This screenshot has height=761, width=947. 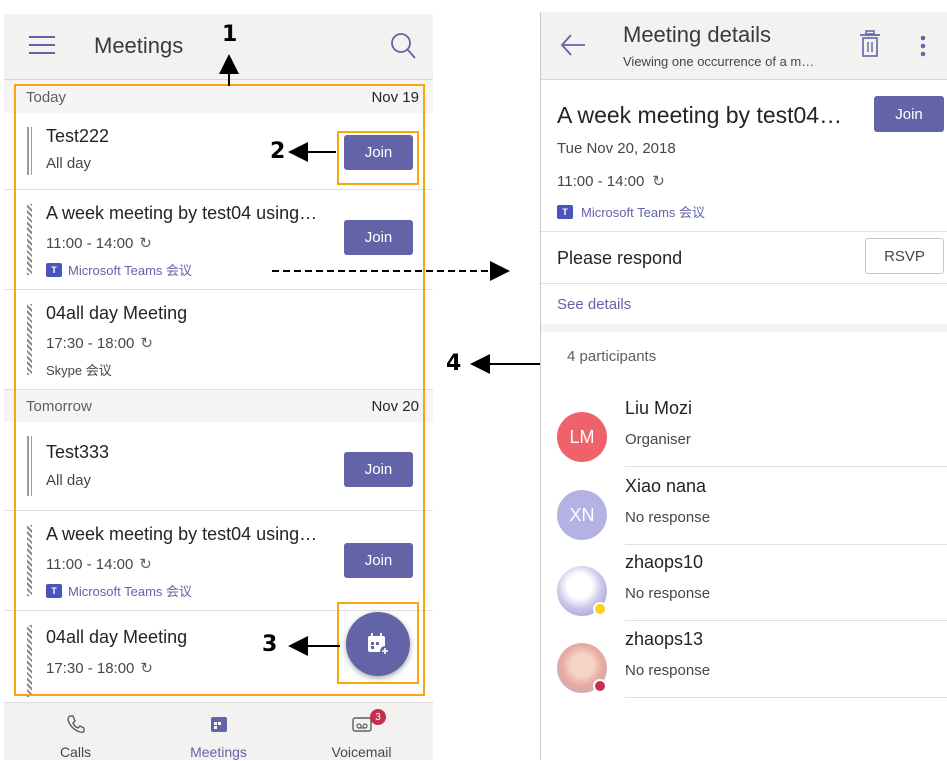 I want to click on participant-row: XN Xiao nana No response, so click(x=744, y=514).